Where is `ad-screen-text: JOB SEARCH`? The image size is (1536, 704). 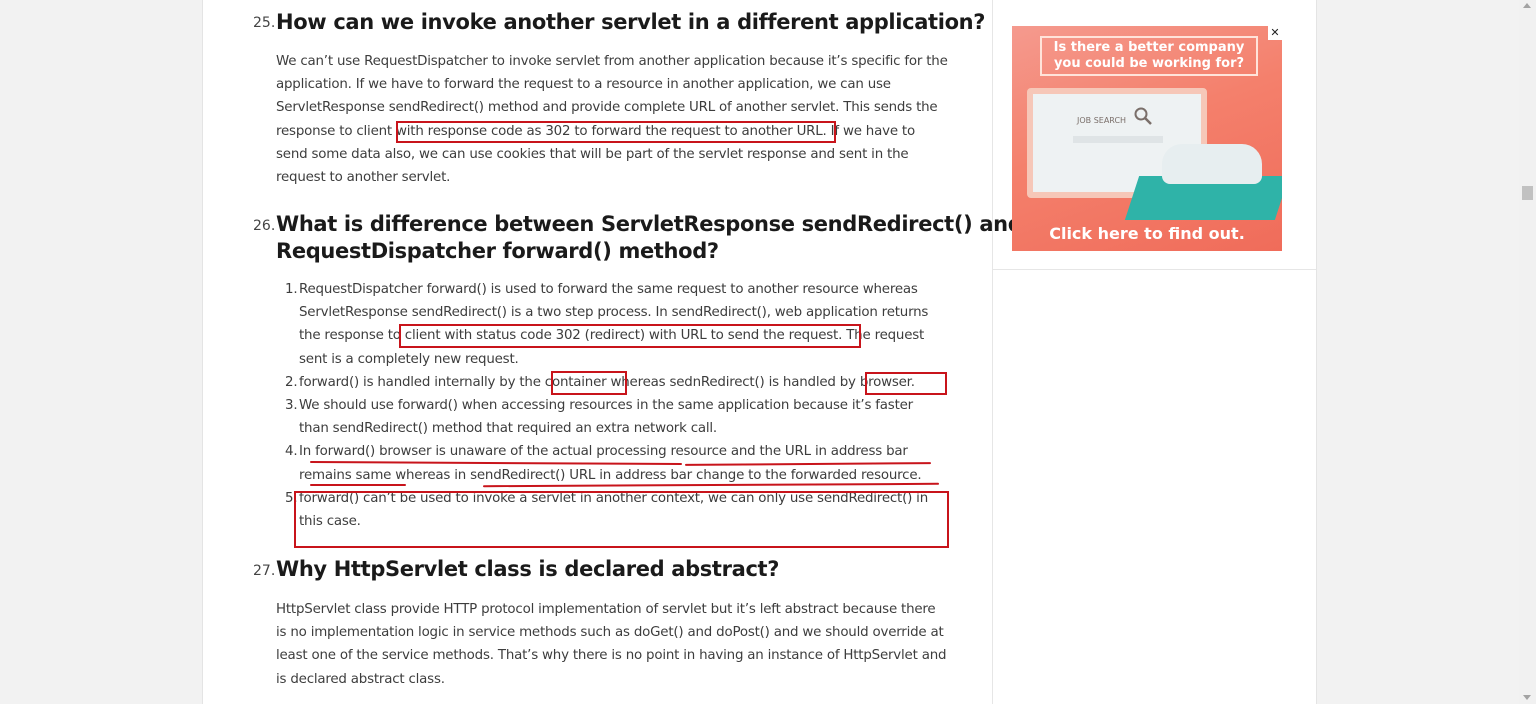 ad-screen-text: JOB SEARCH is located at coordinates (1102, 120).